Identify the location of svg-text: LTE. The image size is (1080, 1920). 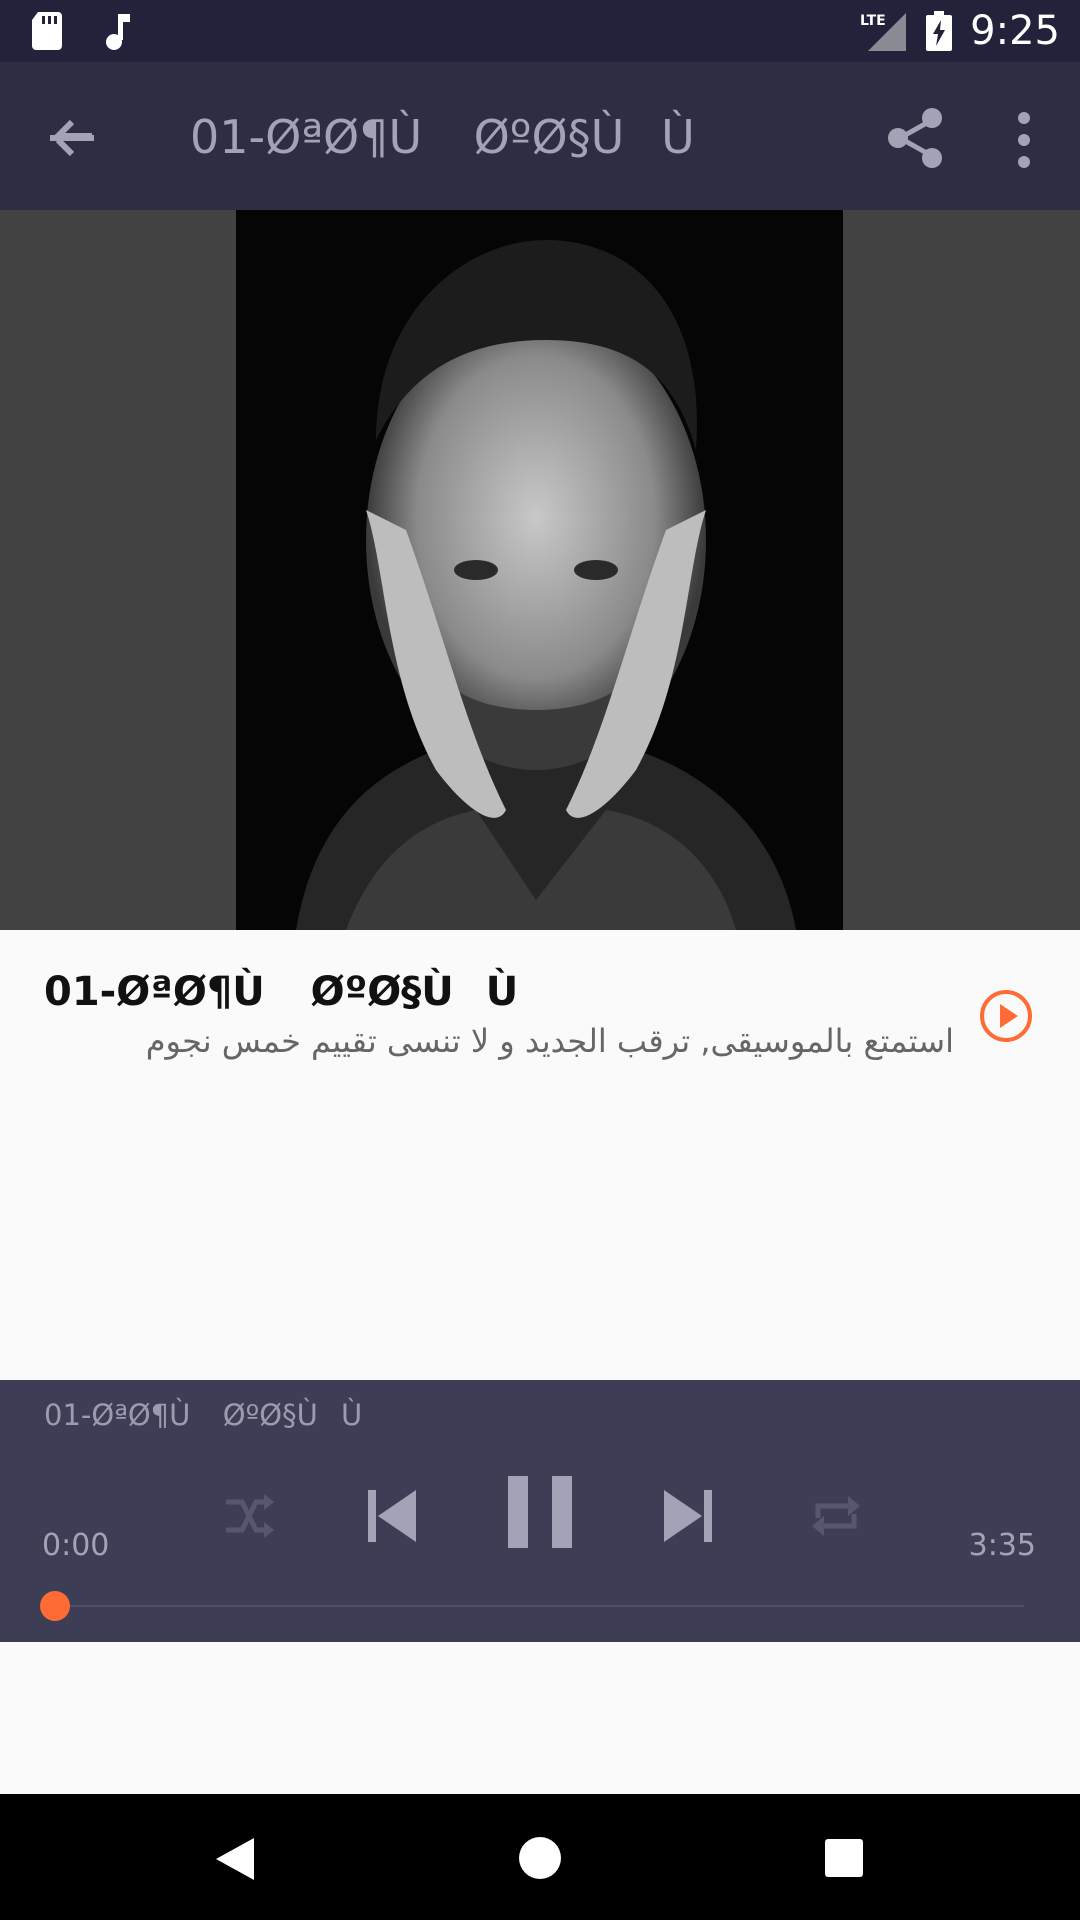
(873, 21).